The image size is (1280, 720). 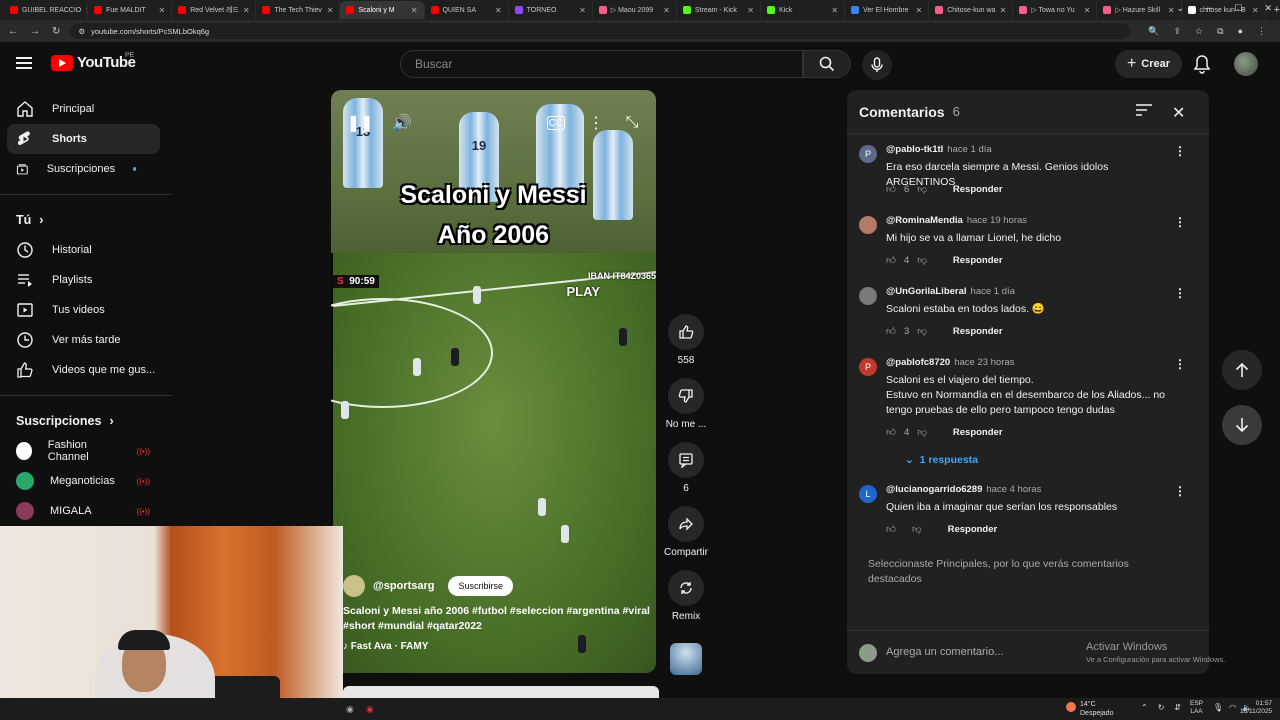 What do you see at coordinates (1148, 64) in the screenshot?
I see `create-button: + Crear` at bounding box center [1148, 64].